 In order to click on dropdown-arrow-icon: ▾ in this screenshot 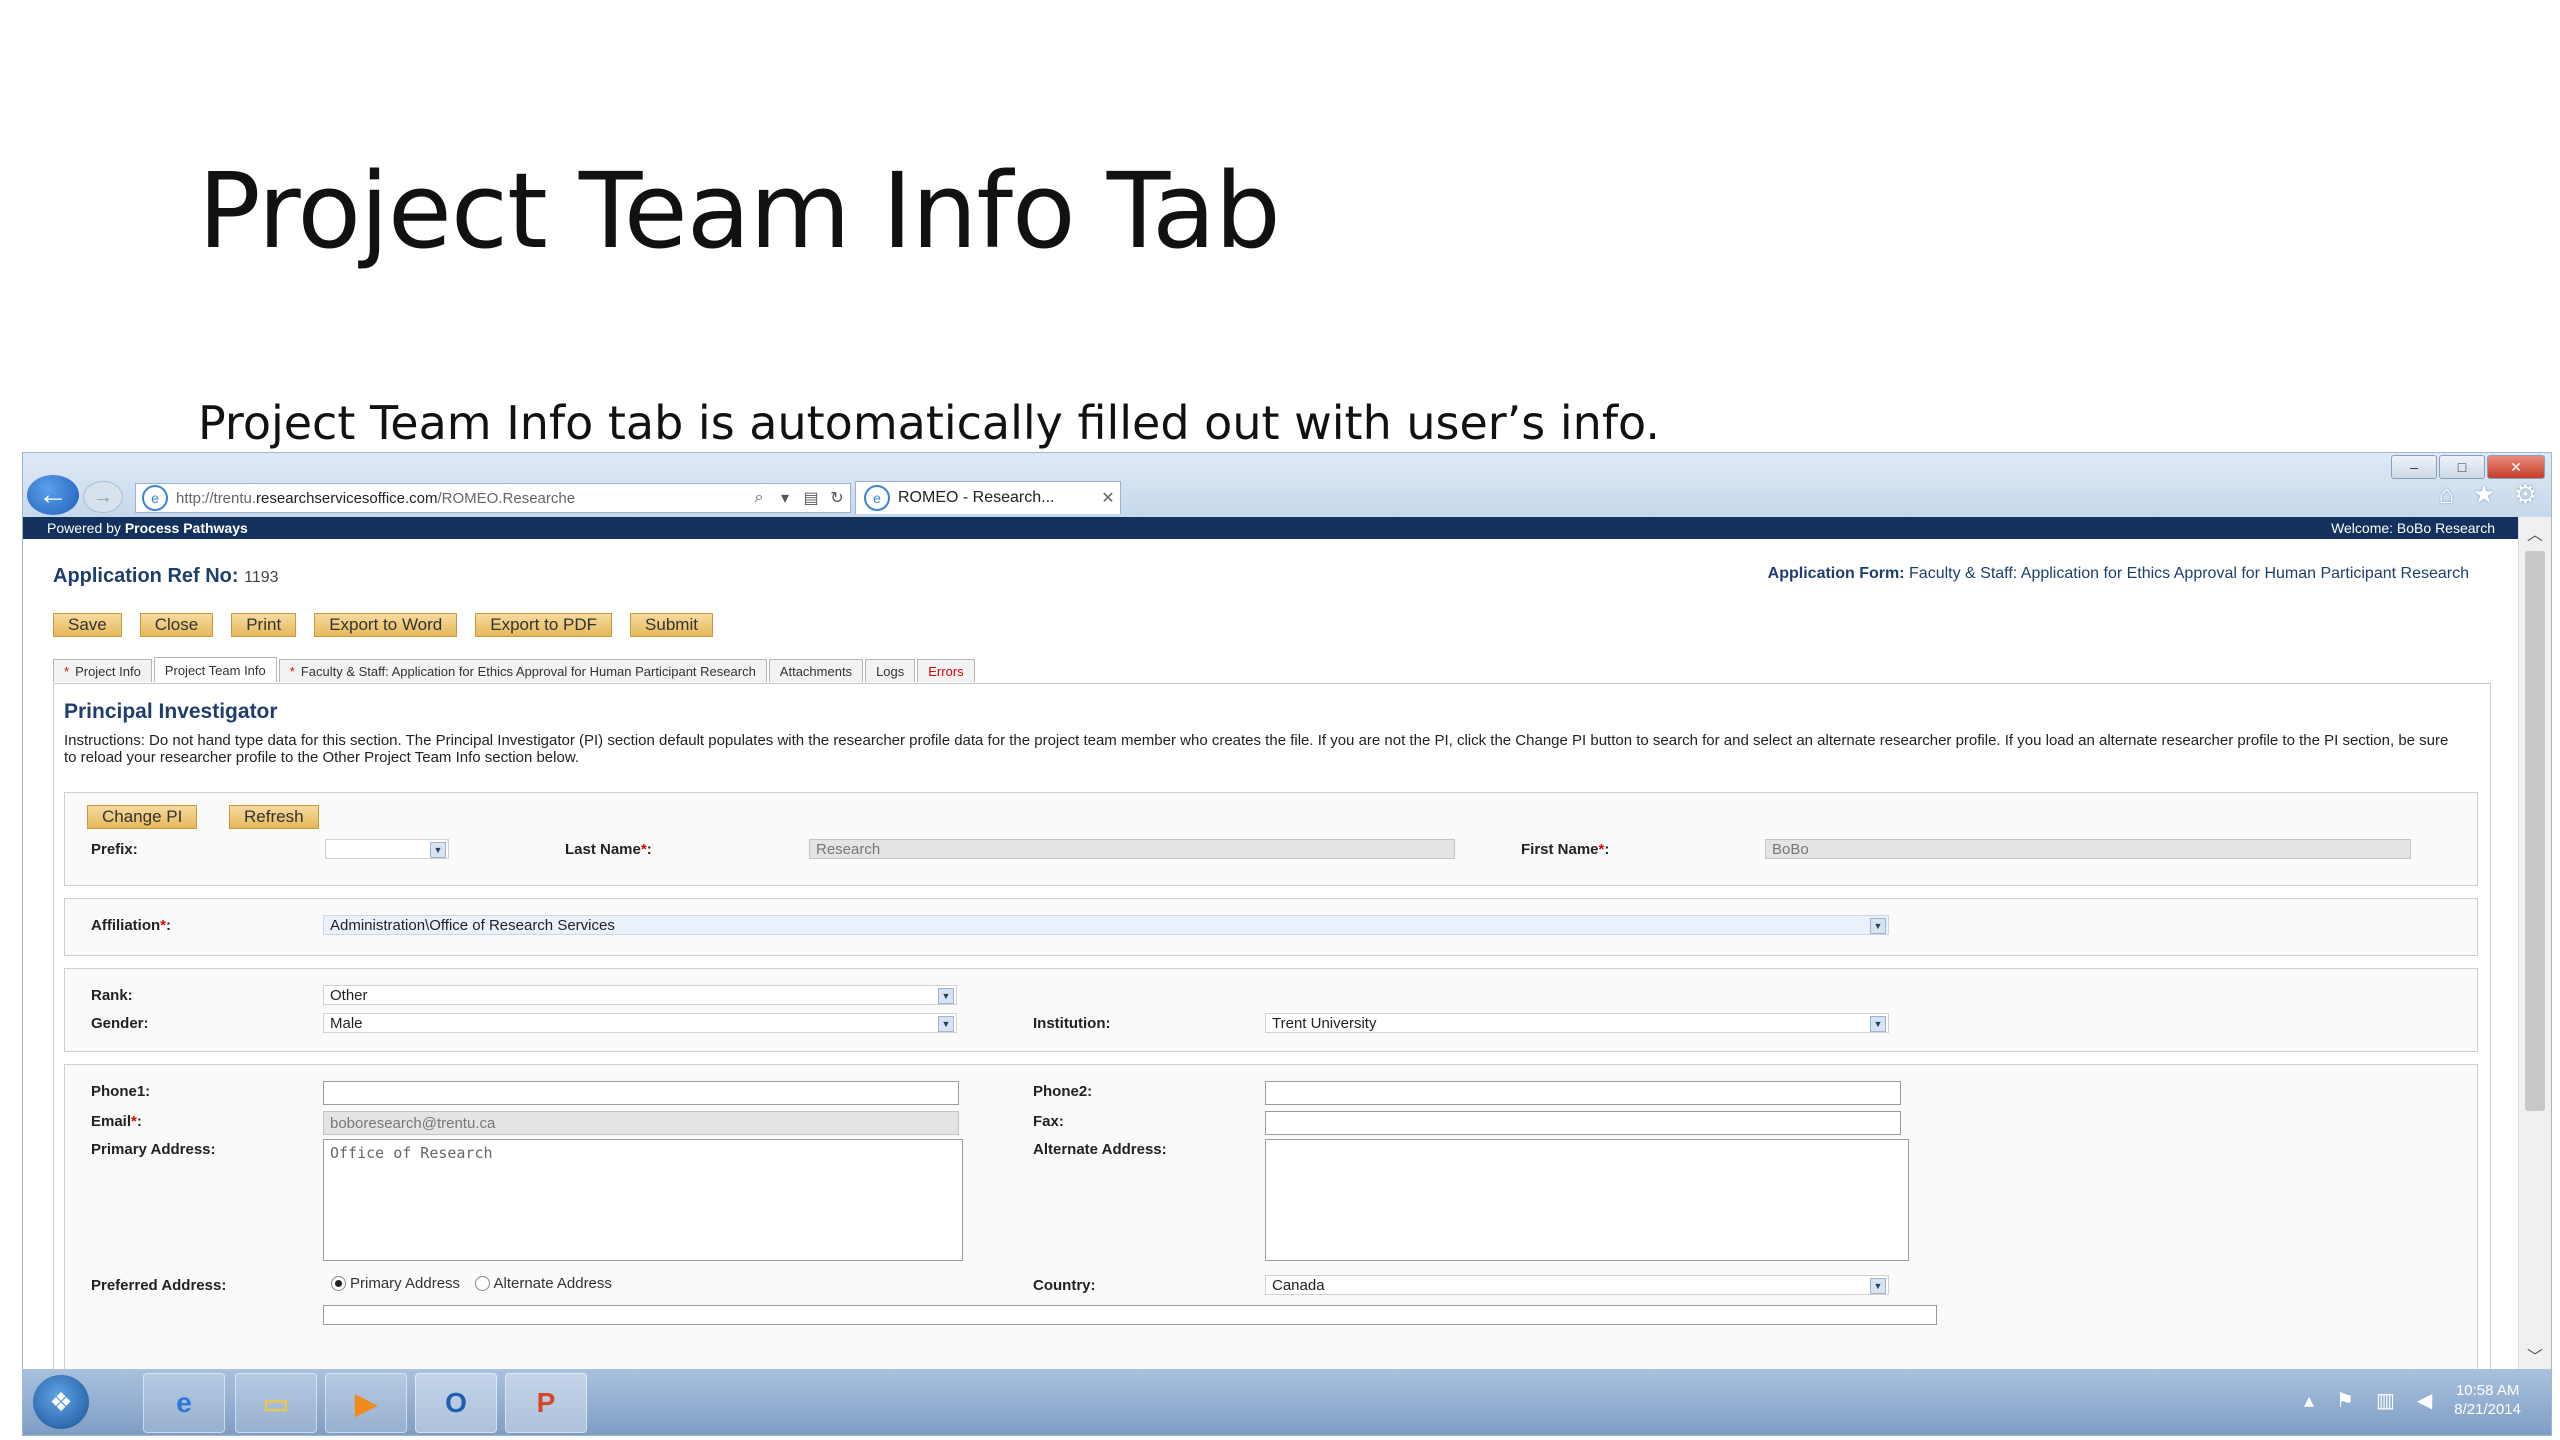, I will do `click(785, 498)`.